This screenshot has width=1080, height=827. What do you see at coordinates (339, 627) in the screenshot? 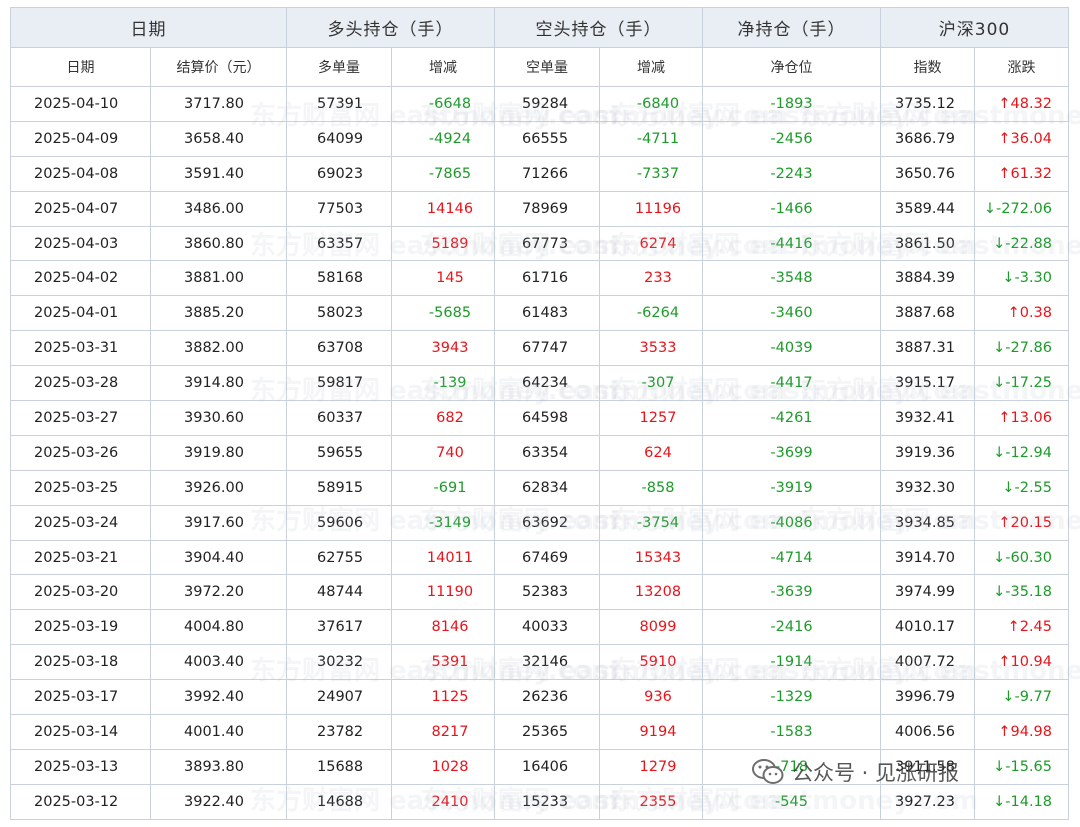
I see `cell-long: 37617` at bounding box center [339, 627].